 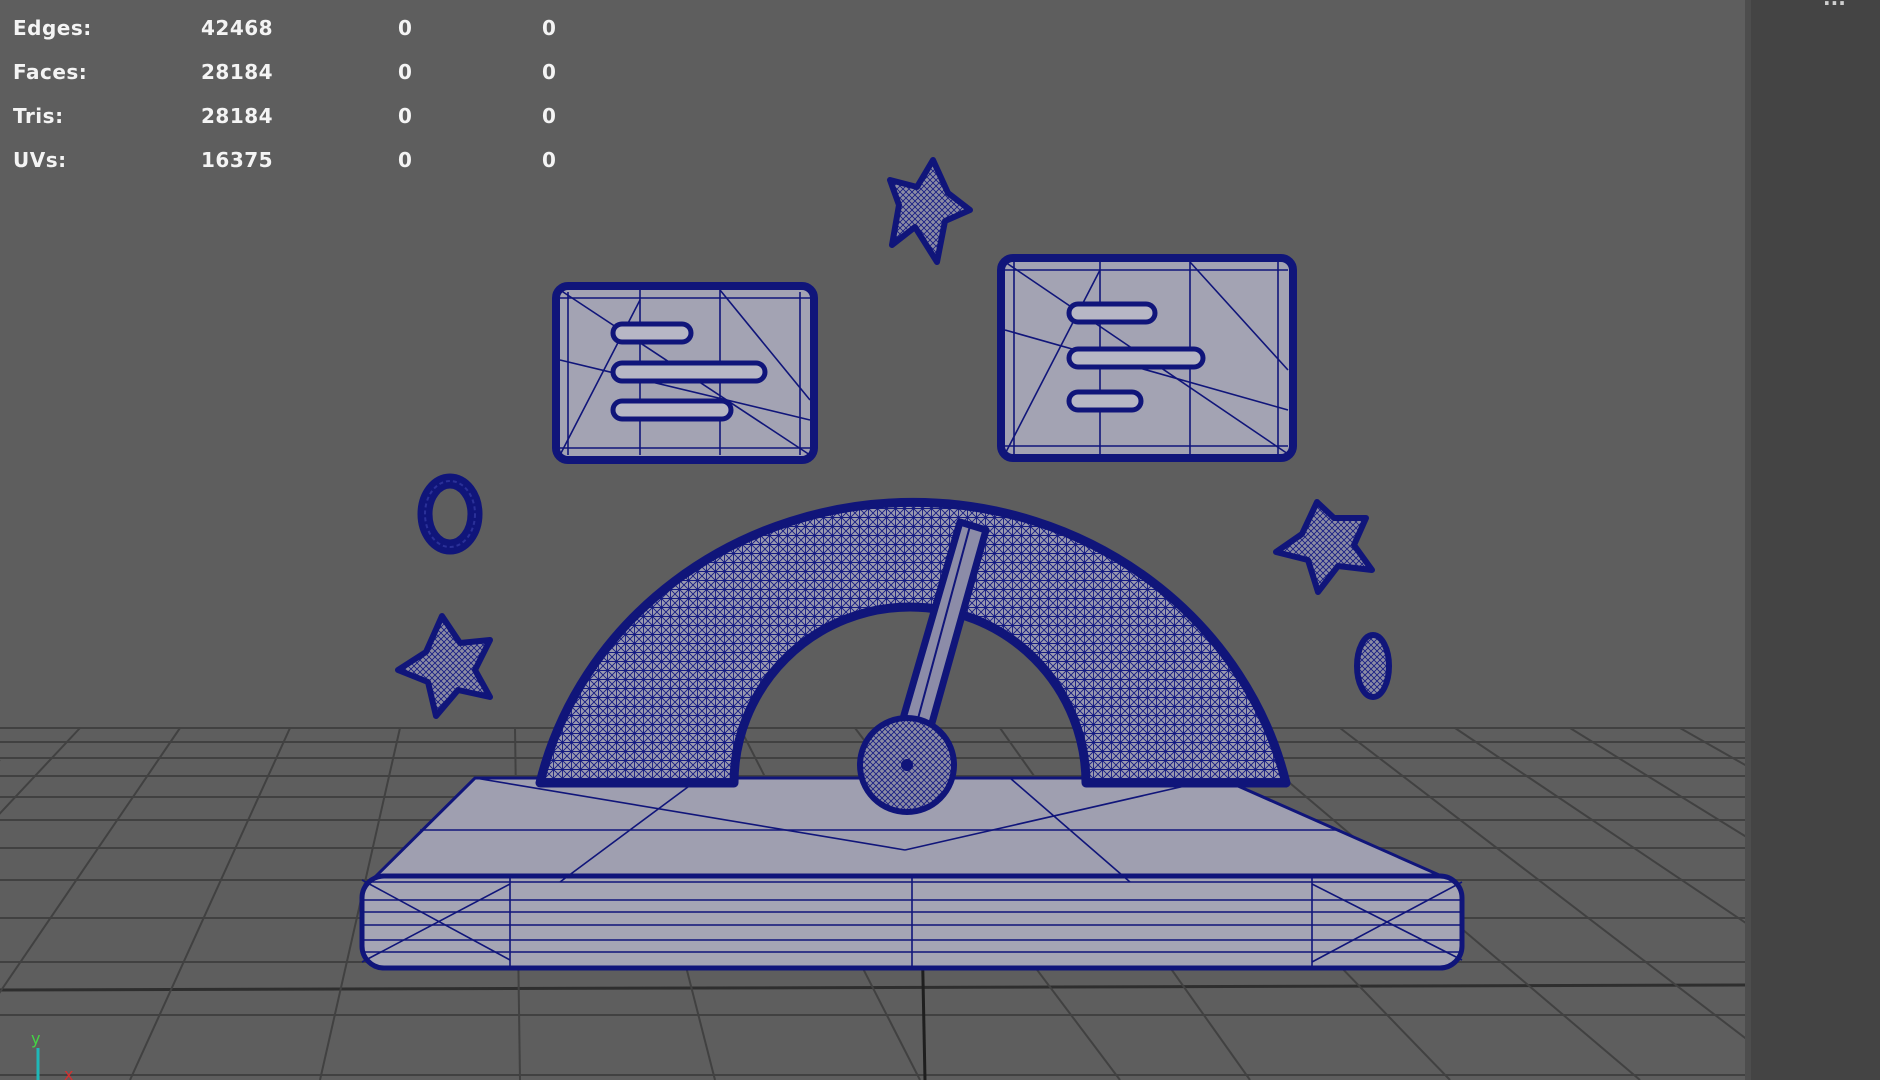 I want to click on hud-value: 42468, so click(x=237, y=28).